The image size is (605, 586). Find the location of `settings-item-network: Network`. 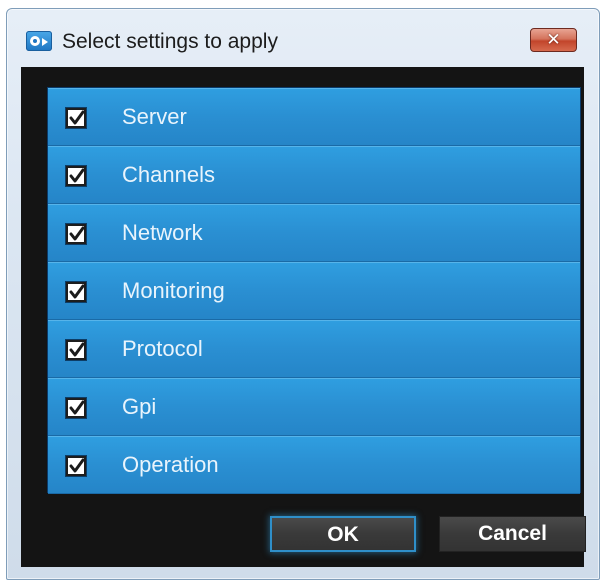

settings-item-network: Network is located at coordinates (314, 233).